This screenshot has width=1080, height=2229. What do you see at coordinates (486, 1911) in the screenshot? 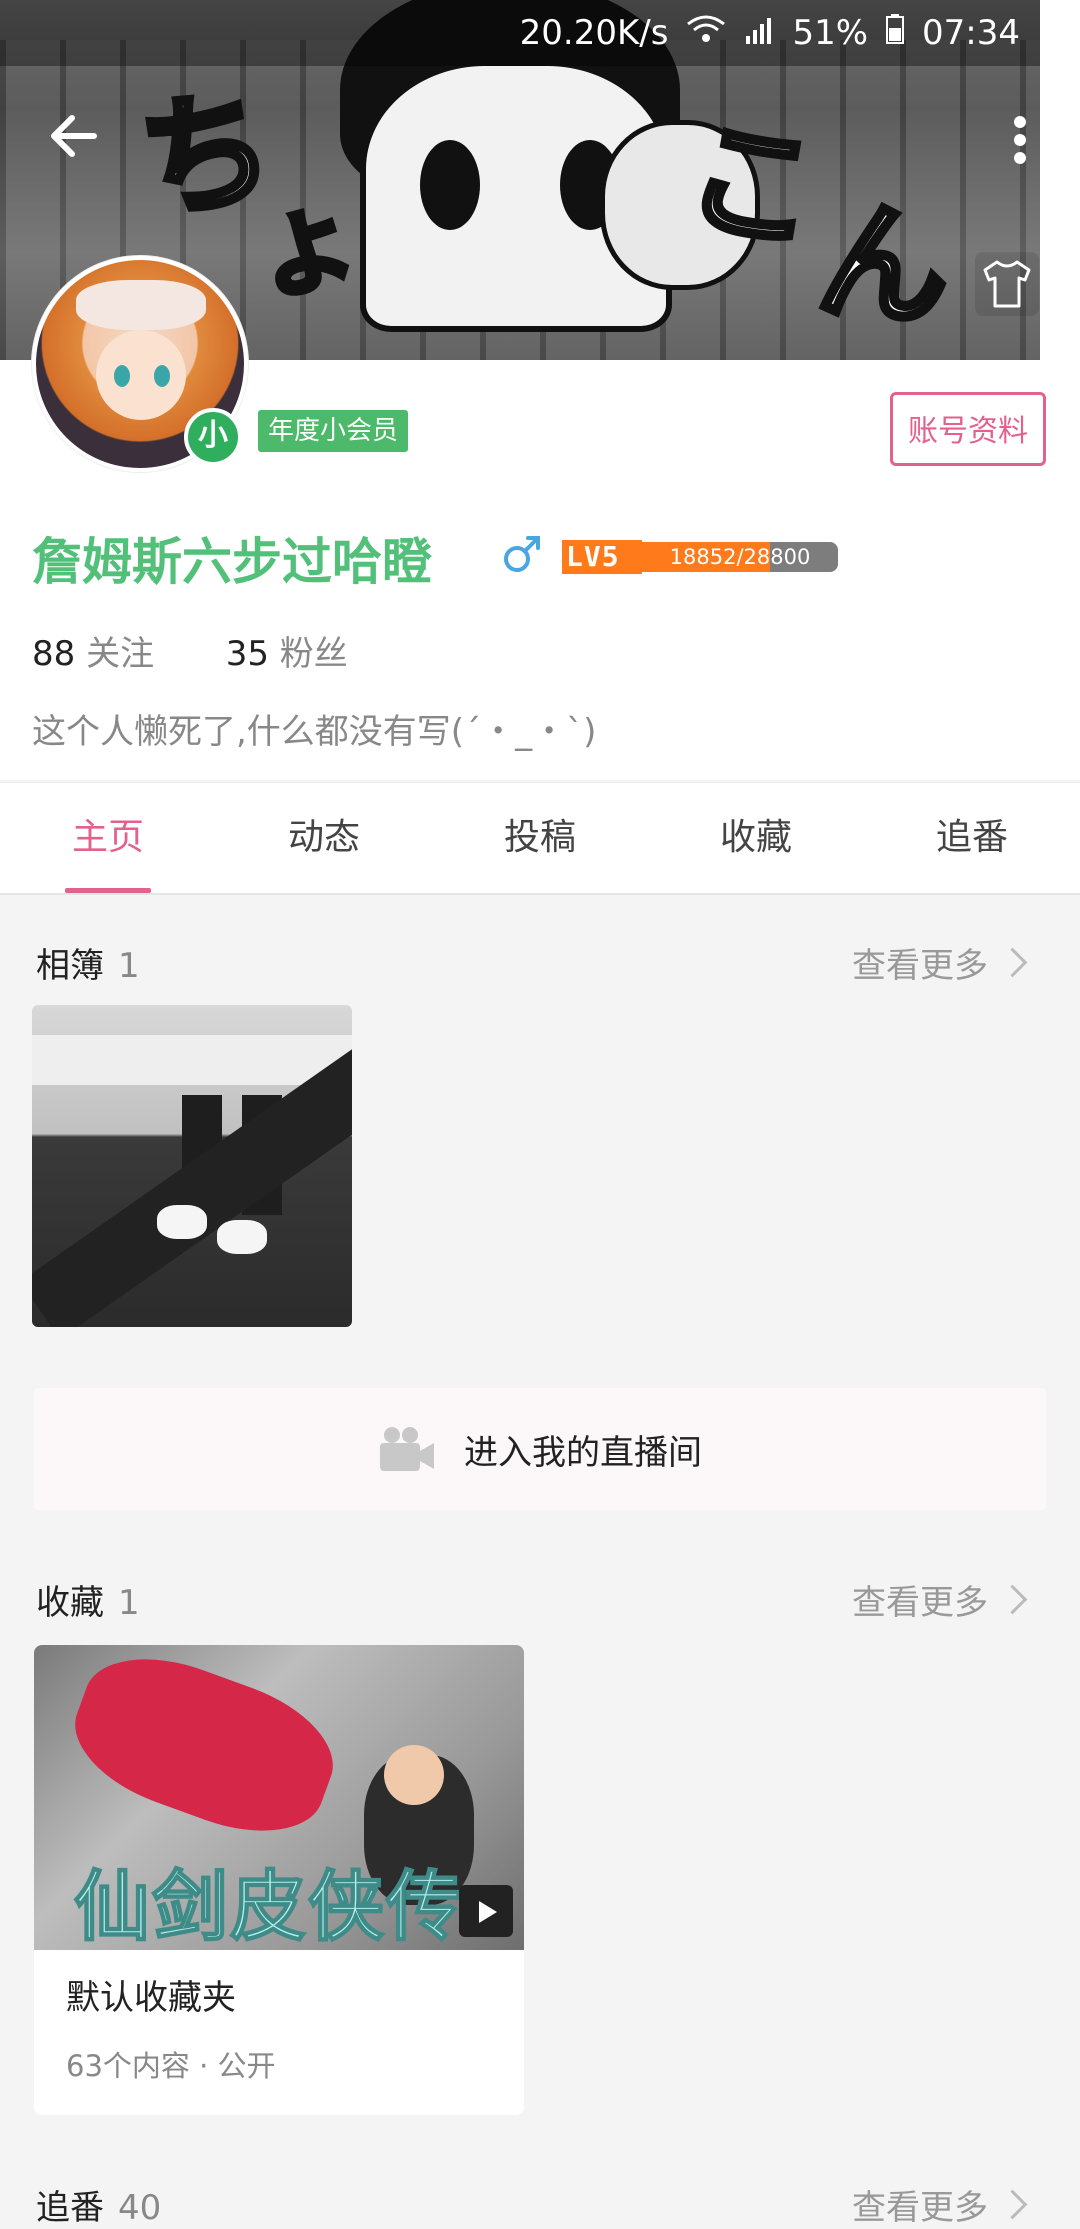
I see `video-play-icon` at bounding box center [486, 1911].